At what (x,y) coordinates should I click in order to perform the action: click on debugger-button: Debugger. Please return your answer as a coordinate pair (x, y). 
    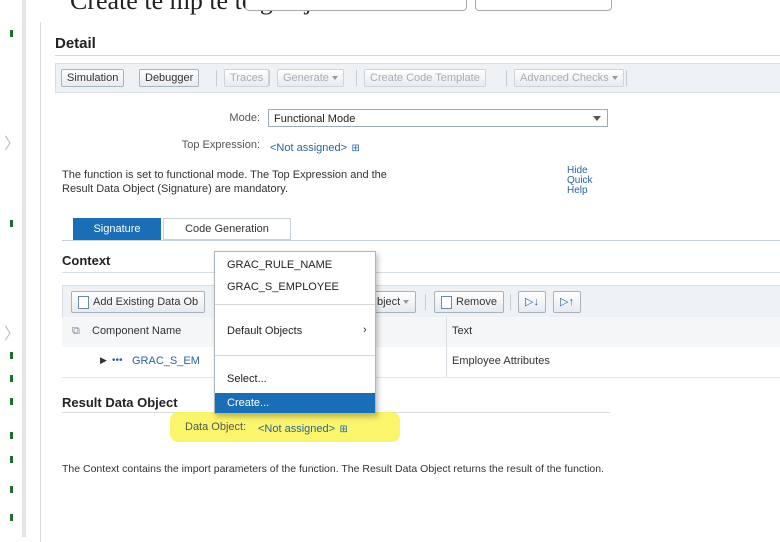
    Looking at the image, I should click on (169, 78).